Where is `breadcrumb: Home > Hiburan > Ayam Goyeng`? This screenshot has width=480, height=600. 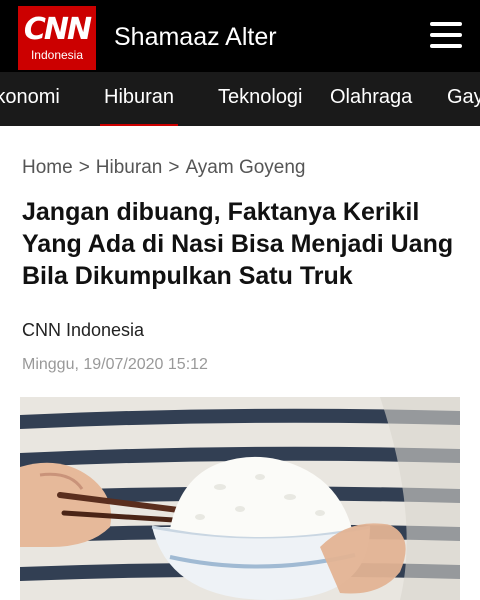 breadcrumb: Home > Hiburan > Ayam Goyeng is located at coordinates (164, 168).